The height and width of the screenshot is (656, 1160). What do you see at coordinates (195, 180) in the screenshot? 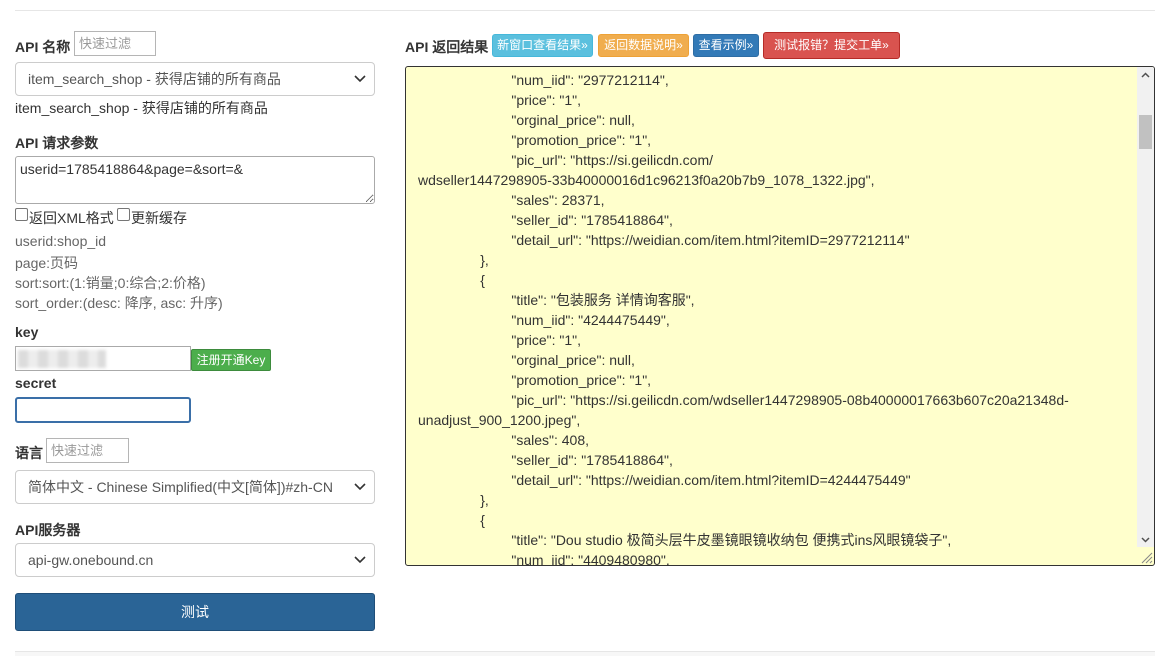
I see `params-textarea` at bounding box center [195, 180].